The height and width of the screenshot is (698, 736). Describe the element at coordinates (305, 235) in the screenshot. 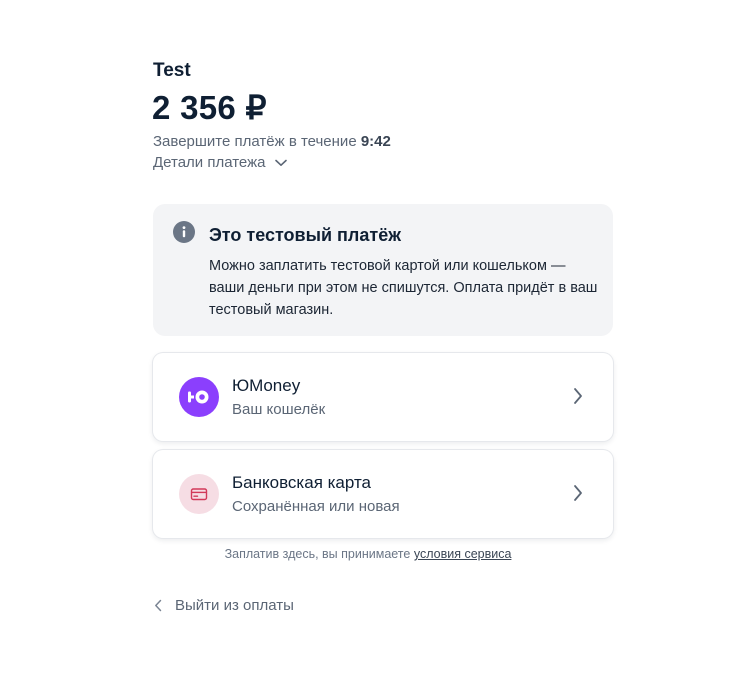

I see `notice-title: Это тестовый платёж` at that location.